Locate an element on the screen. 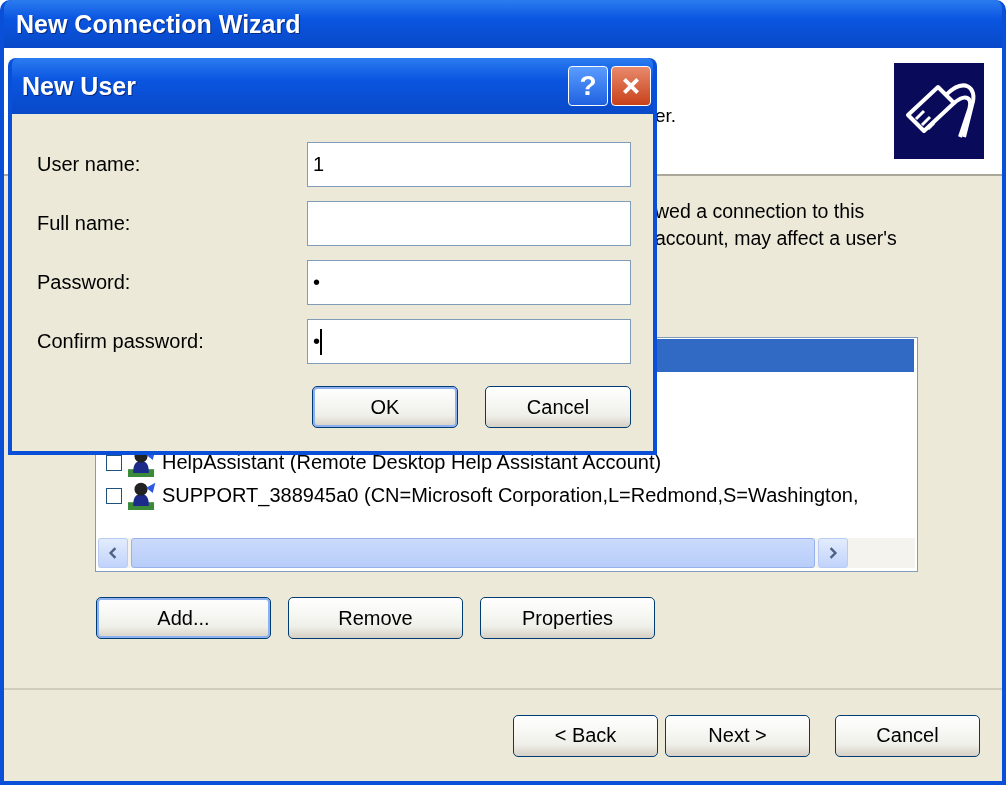 The image size is (1006, 785). field-label: Confirm password: is located at coordinates (120, 341).